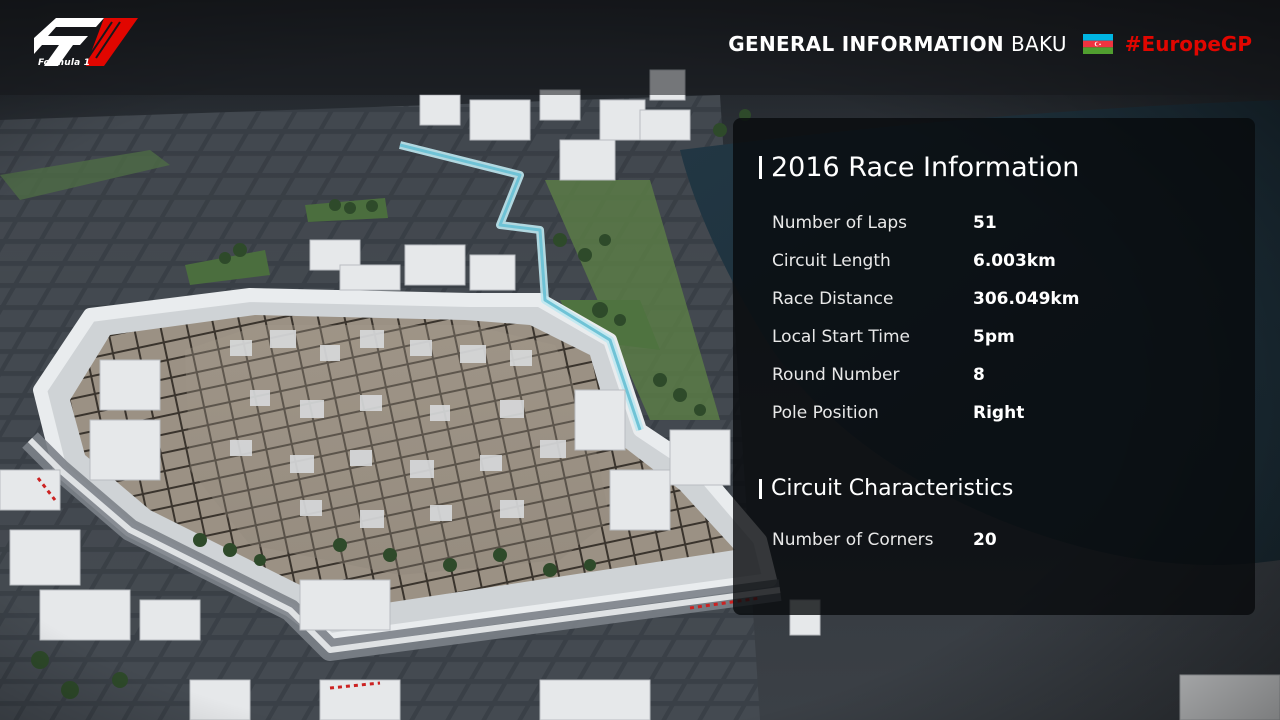  I want to click on row-label: Circuit Length, so click(831, 261).